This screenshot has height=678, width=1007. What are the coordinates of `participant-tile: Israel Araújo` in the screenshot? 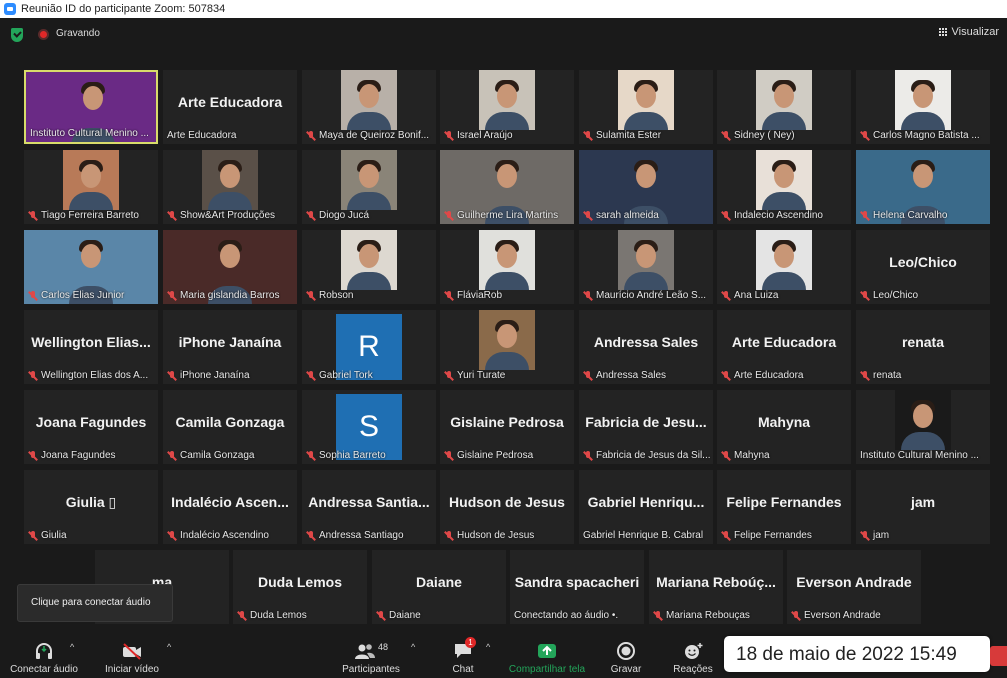 It's located at (507, 107).